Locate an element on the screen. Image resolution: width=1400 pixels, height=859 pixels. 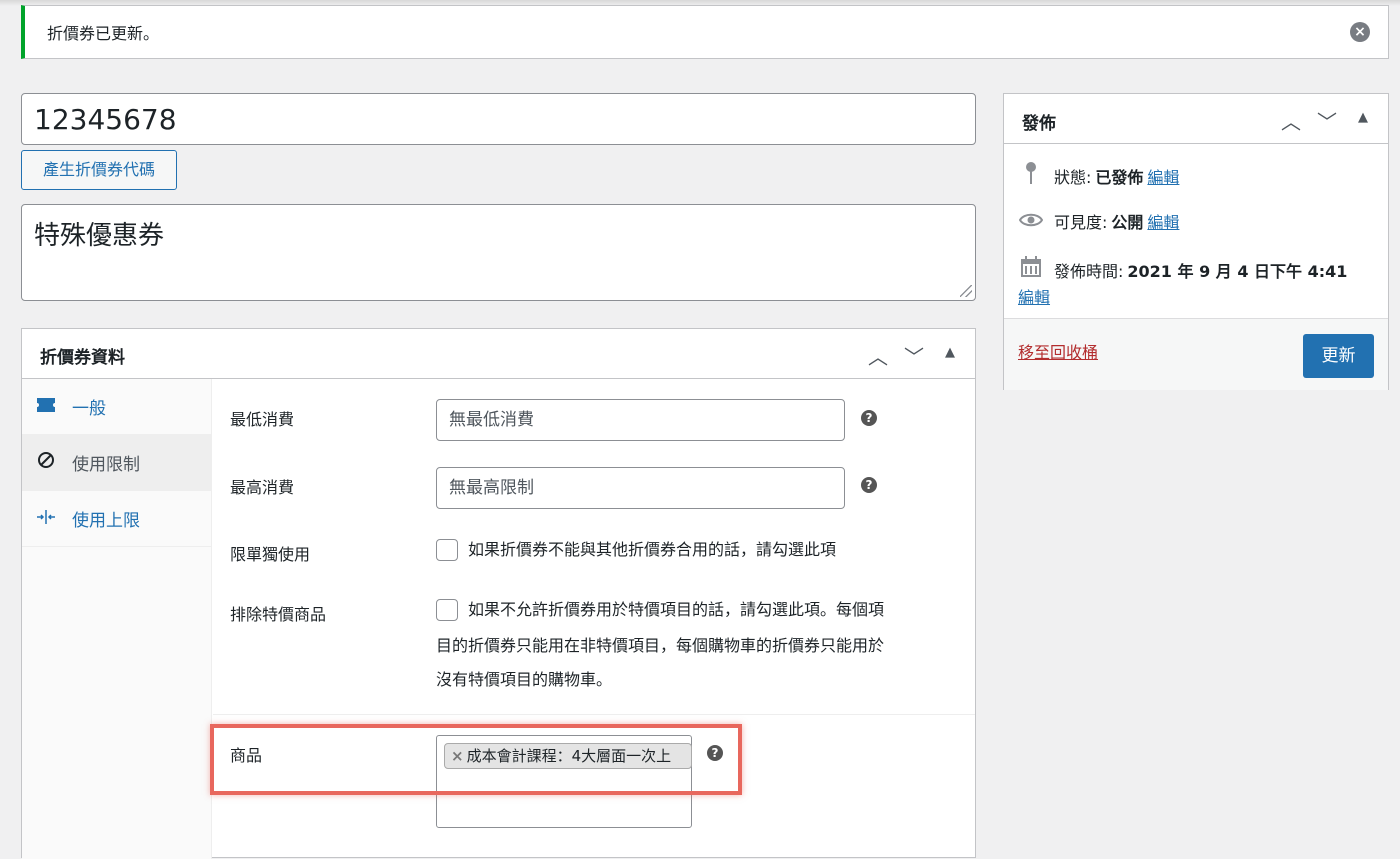
individual-use-checkbox is located at coordinates (447, 550).